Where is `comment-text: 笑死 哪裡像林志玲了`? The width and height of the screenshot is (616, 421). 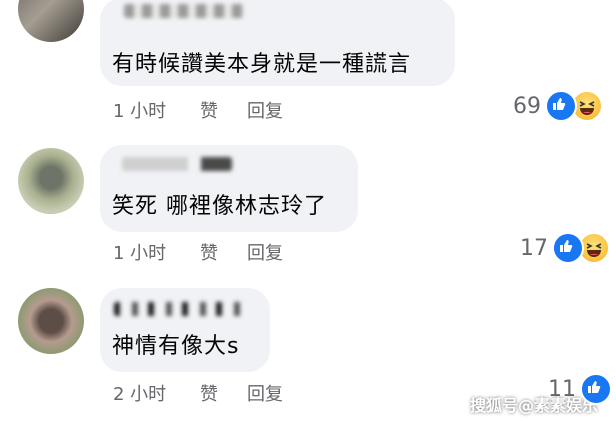
comment-text: 笑死 哪裡像林志玲了 is located at coordinates (219, 206).